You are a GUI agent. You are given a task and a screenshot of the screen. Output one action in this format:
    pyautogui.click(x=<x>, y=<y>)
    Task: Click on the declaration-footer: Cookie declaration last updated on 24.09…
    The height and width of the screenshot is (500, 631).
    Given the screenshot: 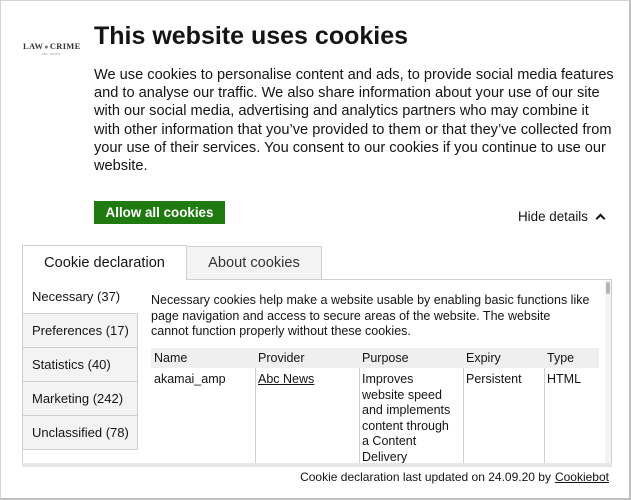 What is the action you would take?
    pyautogui.click(x=317, y=477)
    